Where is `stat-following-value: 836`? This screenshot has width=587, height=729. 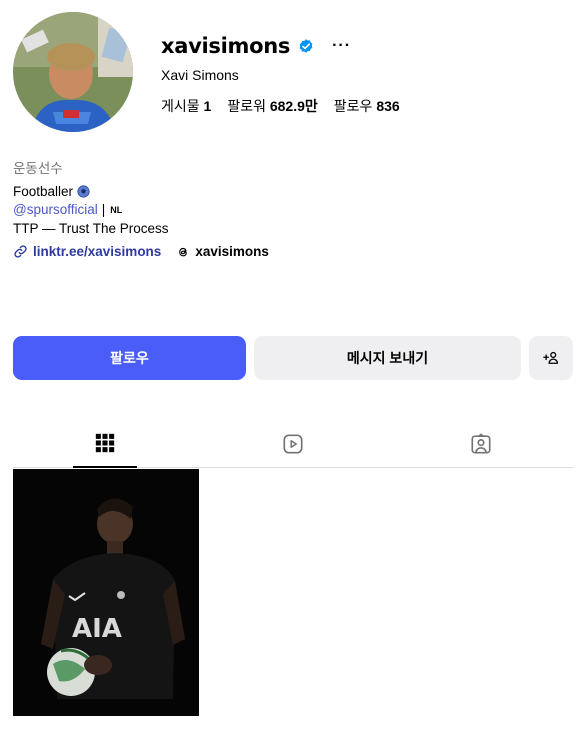 stat-following-value: 836 is located at coordinates (388, 106).